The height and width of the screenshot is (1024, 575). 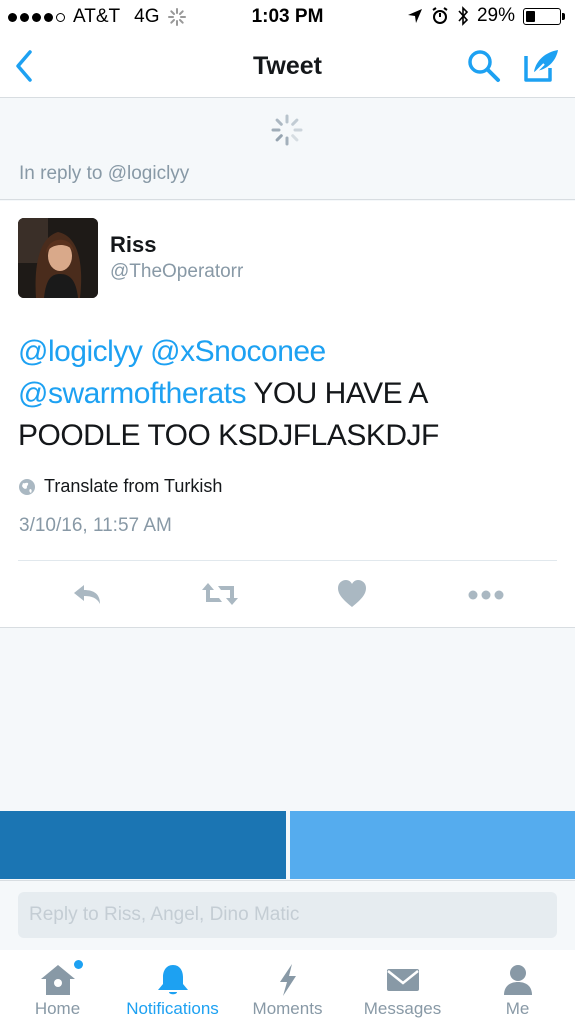 I want to click on reply-button, so click(x=88, y=594).